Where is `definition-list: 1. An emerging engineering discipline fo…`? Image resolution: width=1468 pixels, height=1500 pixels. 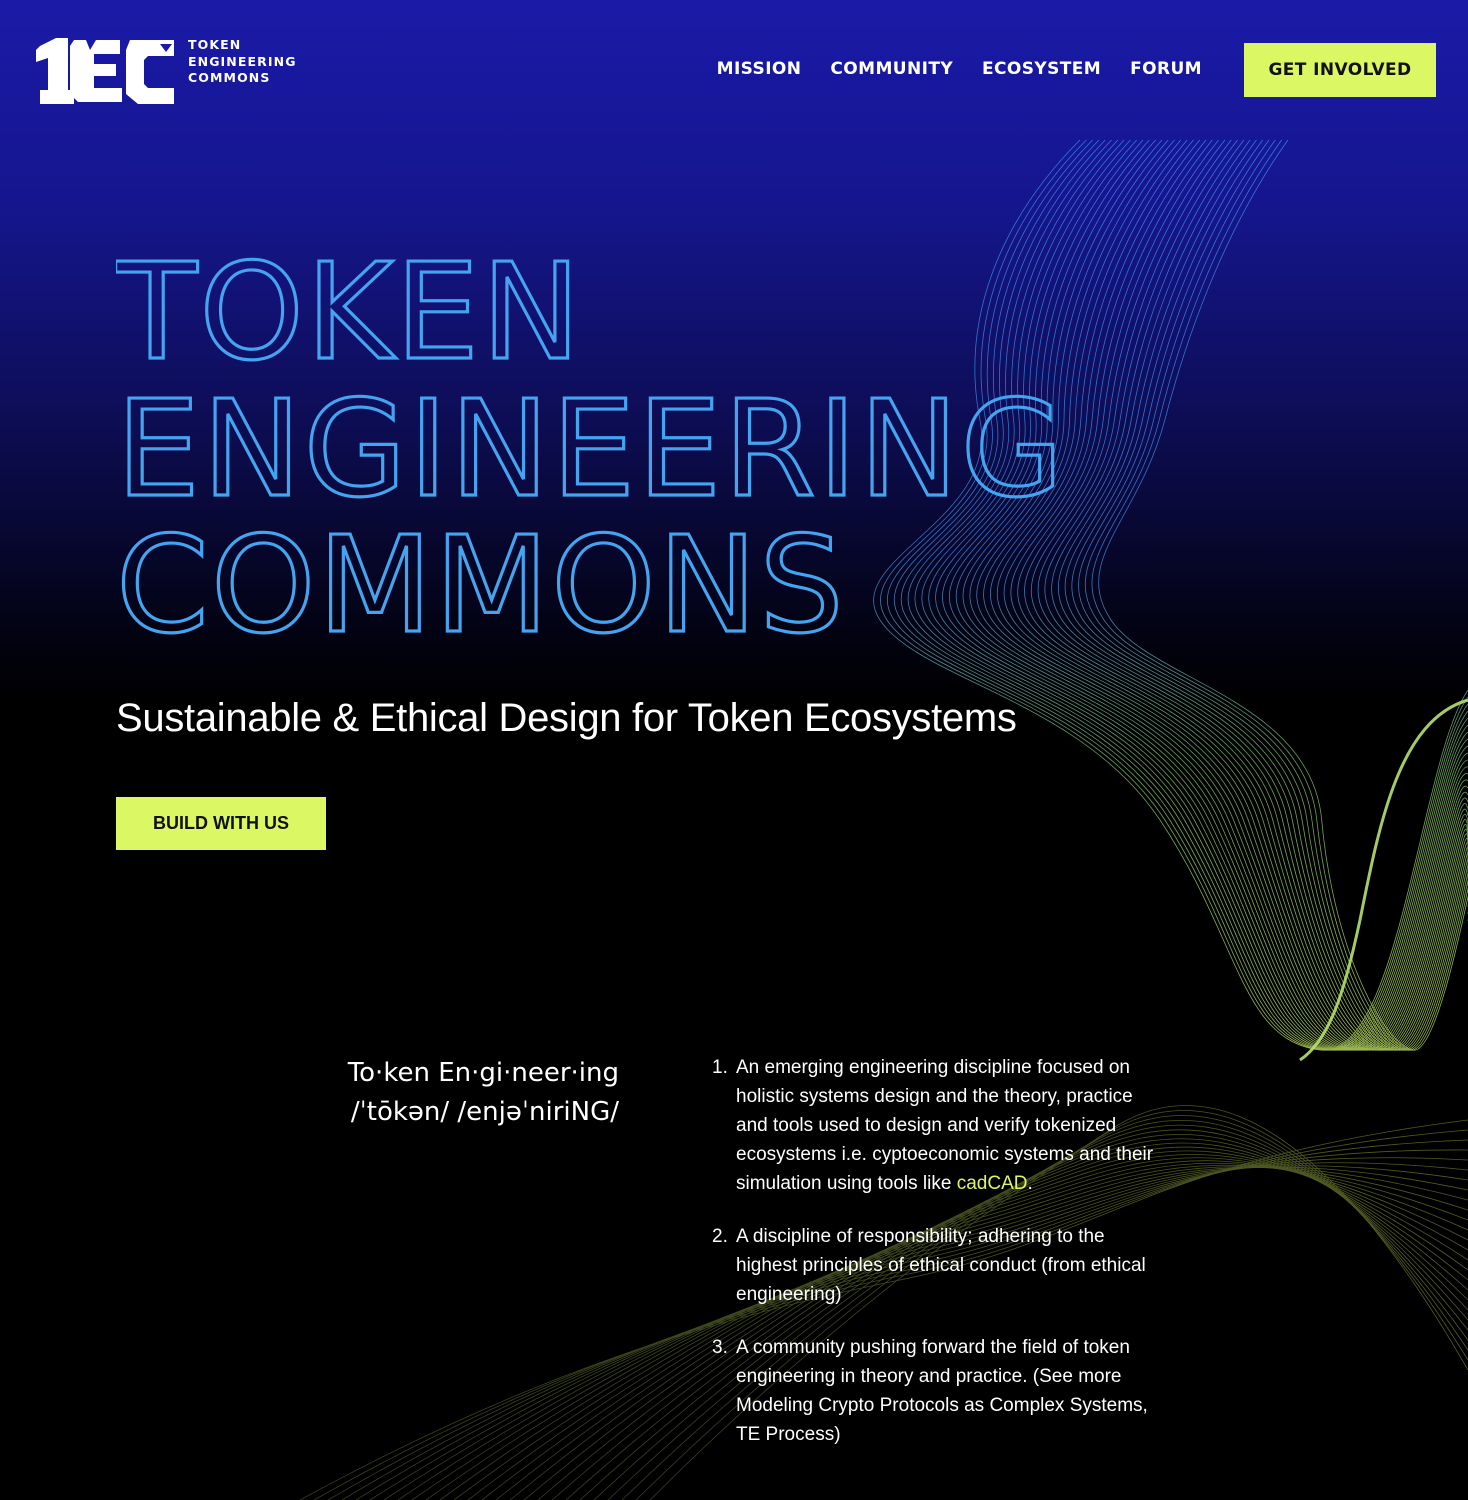
definition-list: 1. An emerging engineering discipline fo… is located at coordinates (934, 1263).